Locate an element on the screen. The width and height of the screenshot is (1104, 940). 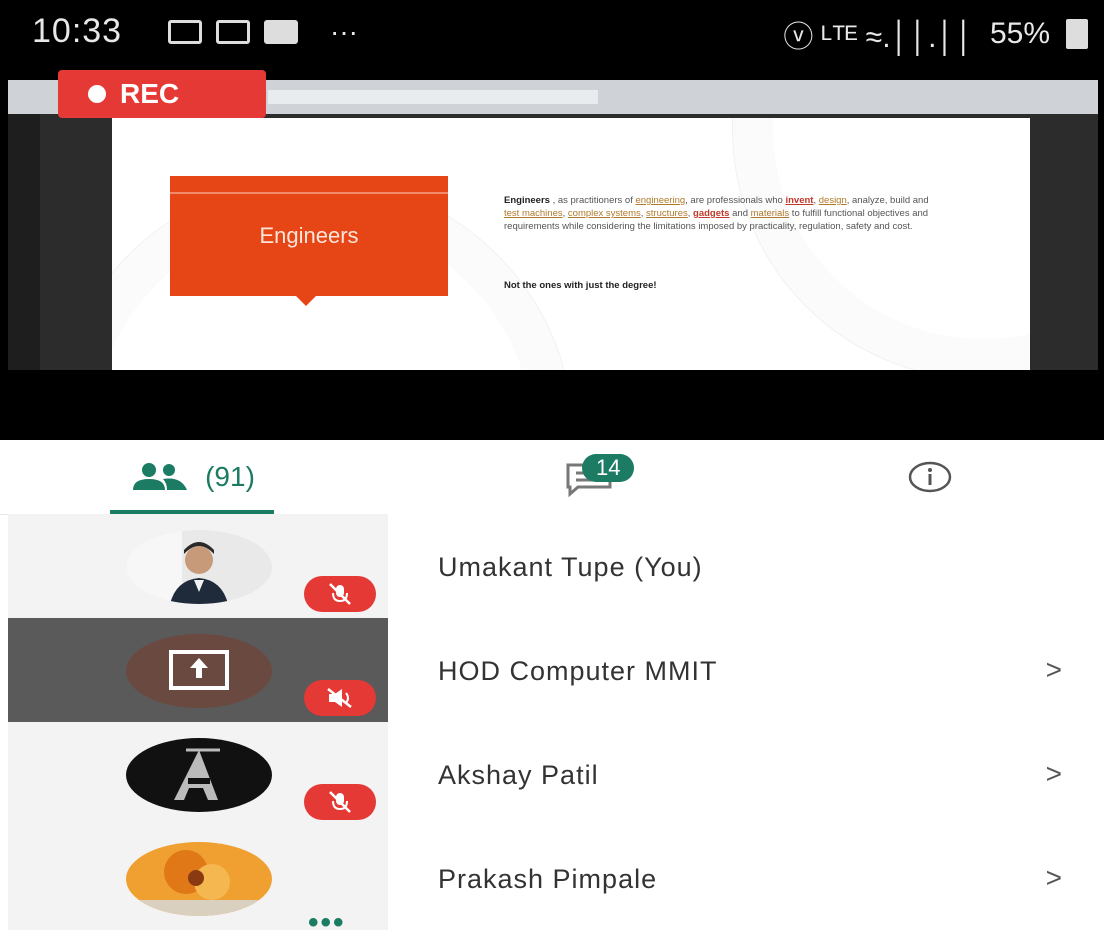
youtube-icon is located at coordinates (281, 32).